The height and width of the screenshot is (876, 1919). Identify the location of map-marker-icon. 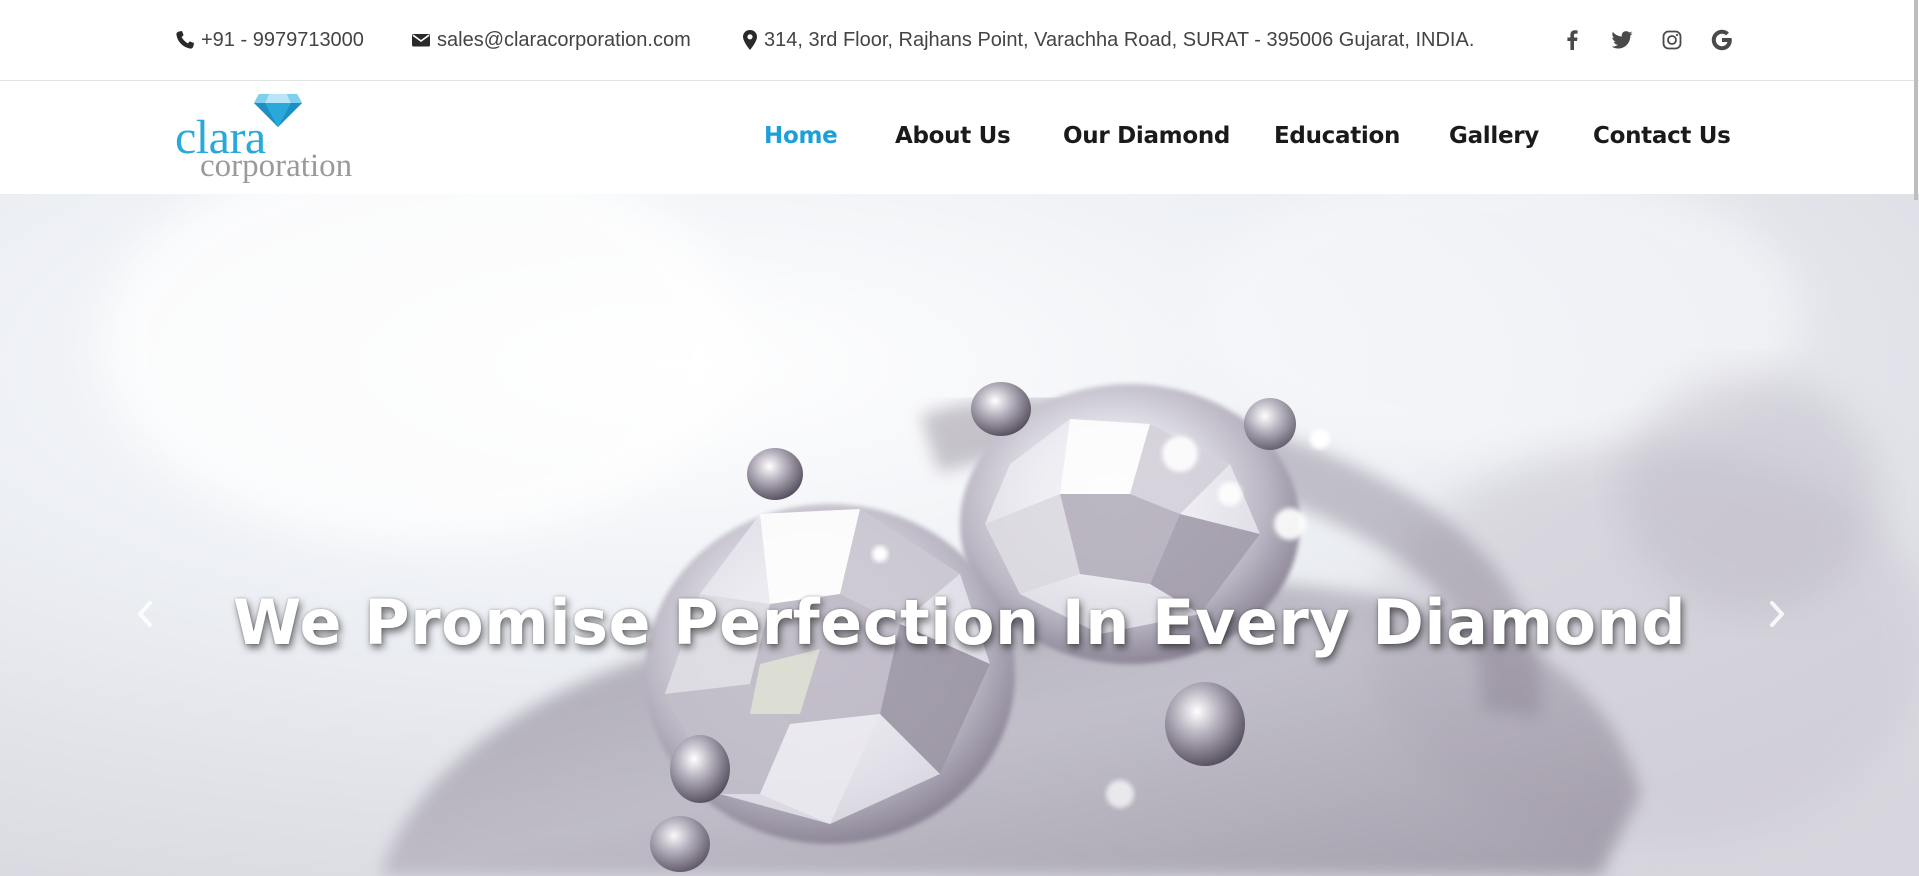
(750, 40).